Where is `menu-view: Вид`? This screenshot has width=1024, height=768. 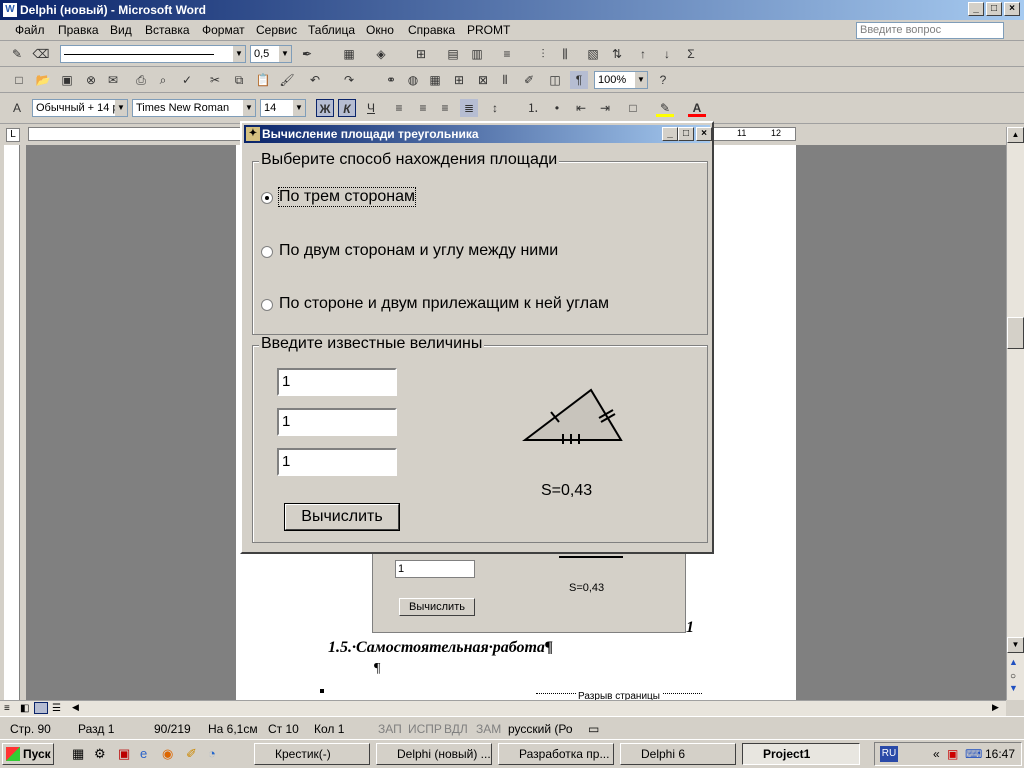
menu-view: Вид is located at coordinates (121, 30).